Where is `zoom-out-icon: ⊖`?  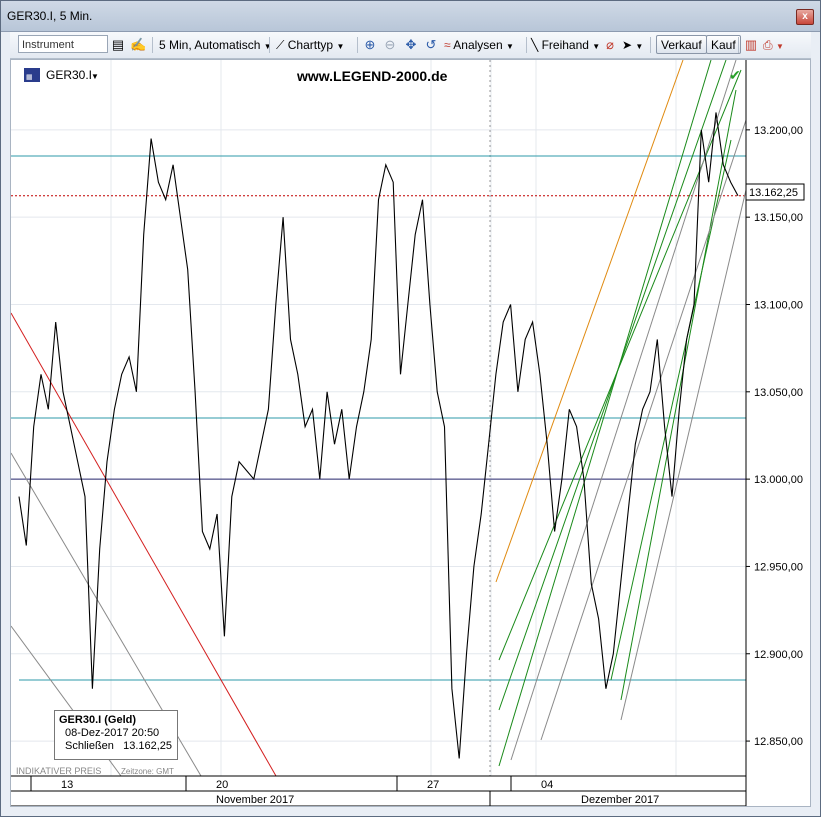
zoom-out-icon: ⊖ is located at coordinates (390, 45).